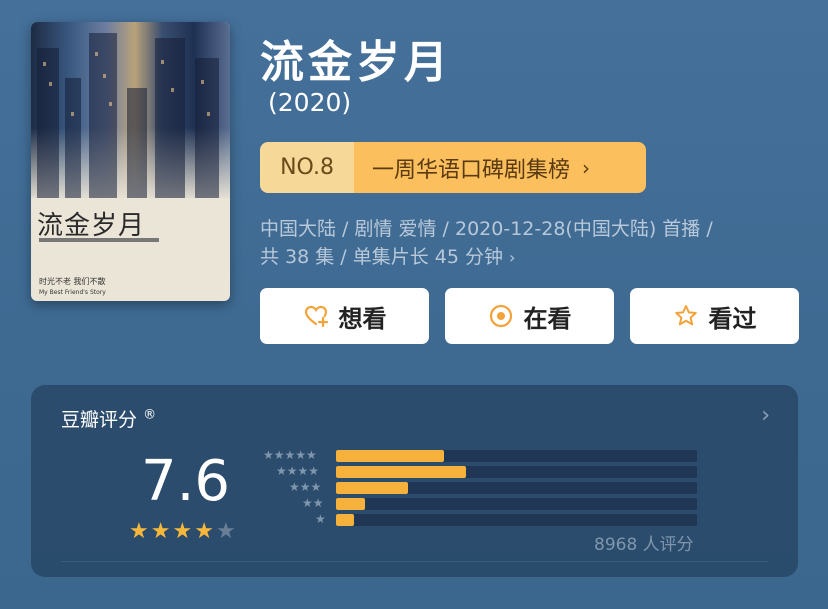  What do you see at coordinates (72, 281) in the screenshot?
I see `poster-tagline-cn: 时光不老 我们不散` at bounding box center [72, 281].